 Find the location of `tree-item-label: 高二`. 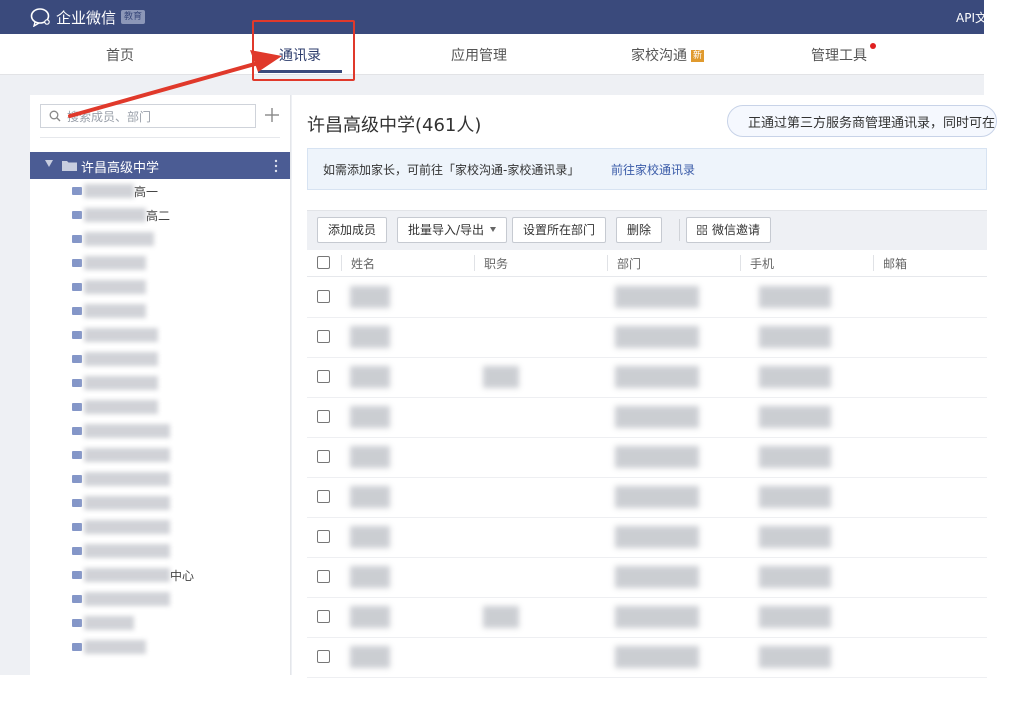

tree-item-label: 高二 is located at coordinates (158, 216).